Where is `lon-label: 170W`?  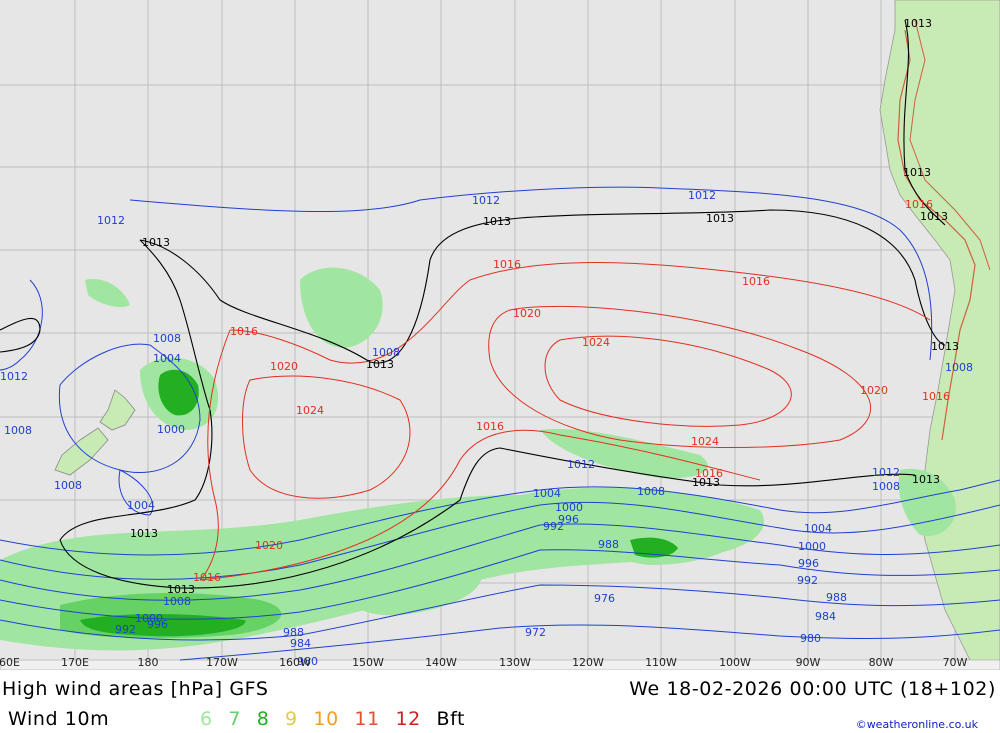
lon-label: 170W is located at coordinates (222, 662).